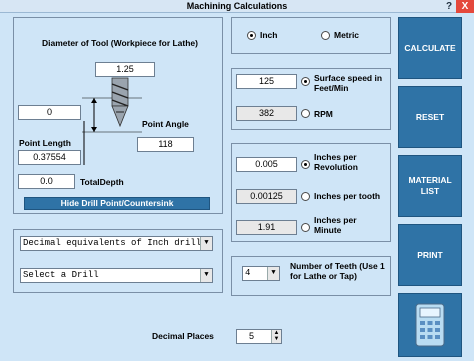  What do you see at coordinates (237, 6) in the screenshot?
I see `window-title: Machining Calculations` at bounding box center [237, 6].